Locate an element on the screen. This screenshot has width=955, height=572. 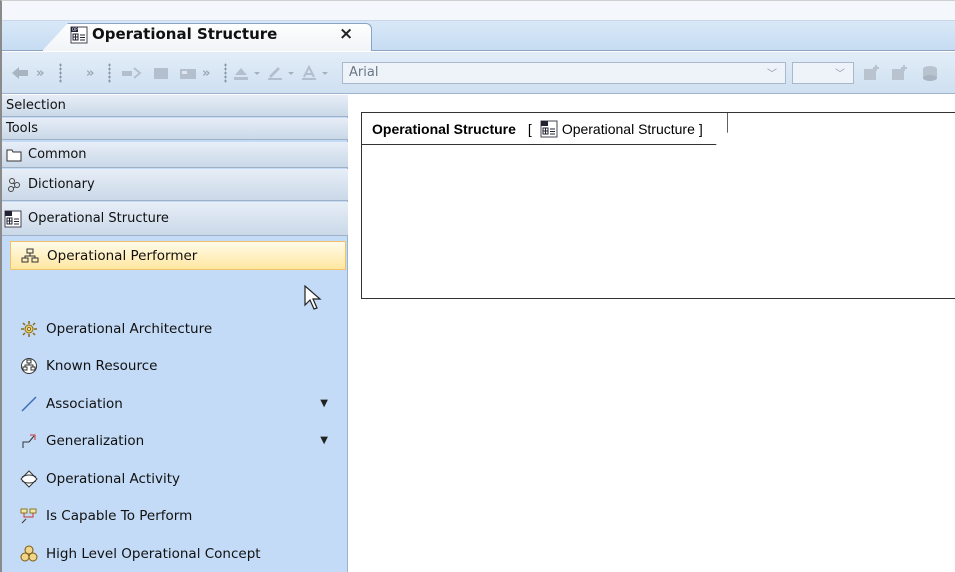
database-icon is located at coordinates (930, 73).